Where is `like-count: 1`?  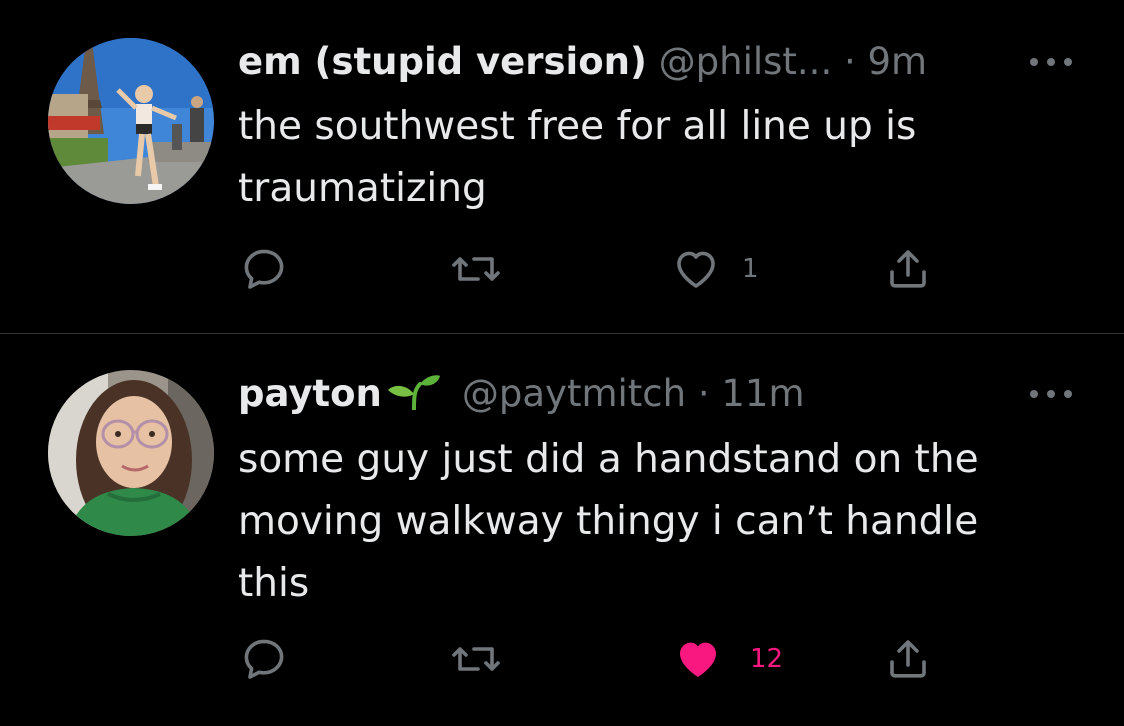 like-count: 1 is located at coordinates (750, 269).